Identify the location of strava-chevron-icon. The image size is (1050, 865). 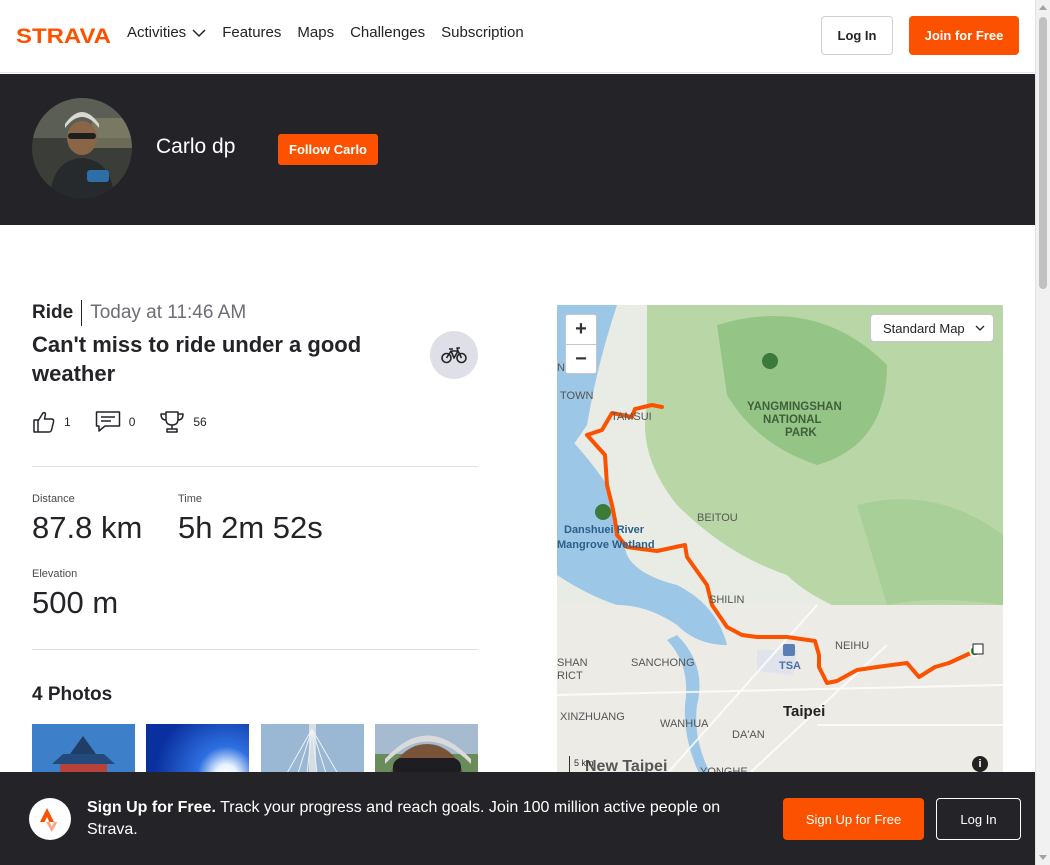
(49, 820).